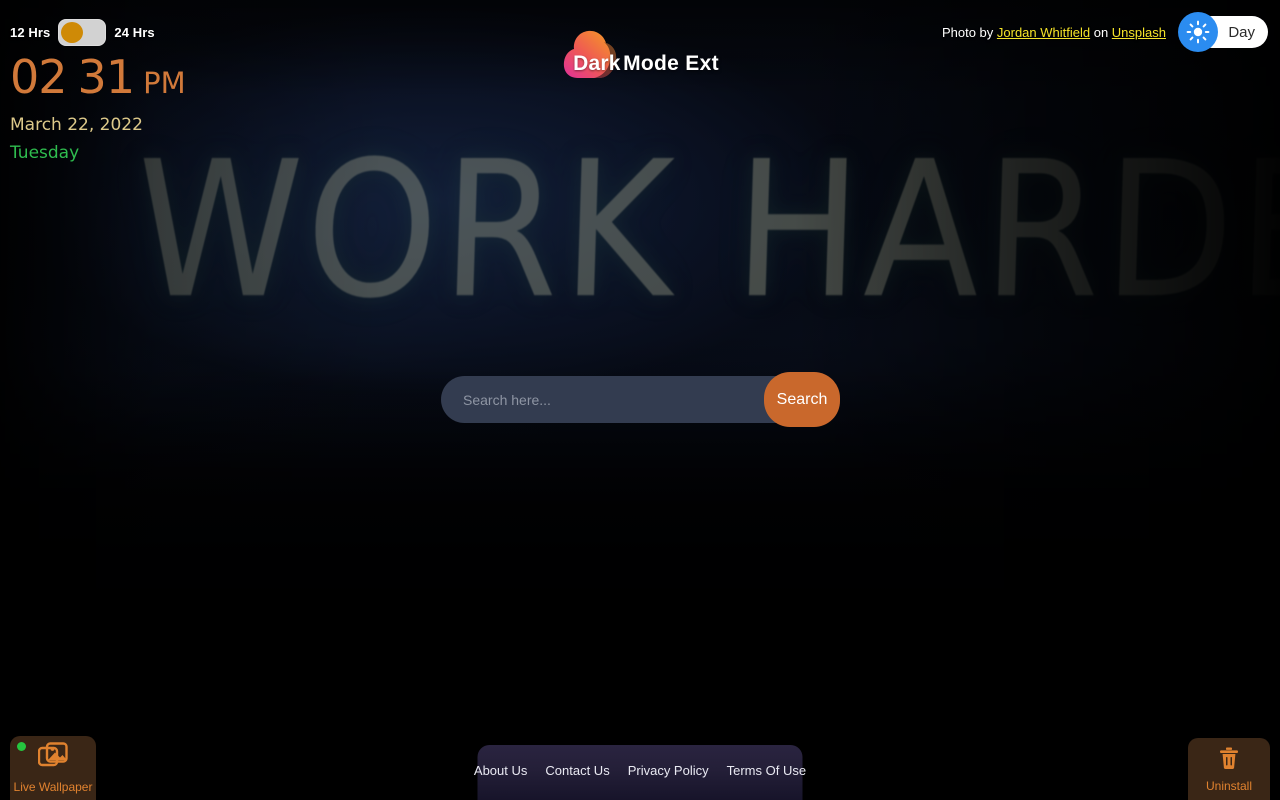 The height and width of the screenshot is (800, 1280). I want to click on live-wallpaper-label: Live Wallpaper, so click(53, 787).